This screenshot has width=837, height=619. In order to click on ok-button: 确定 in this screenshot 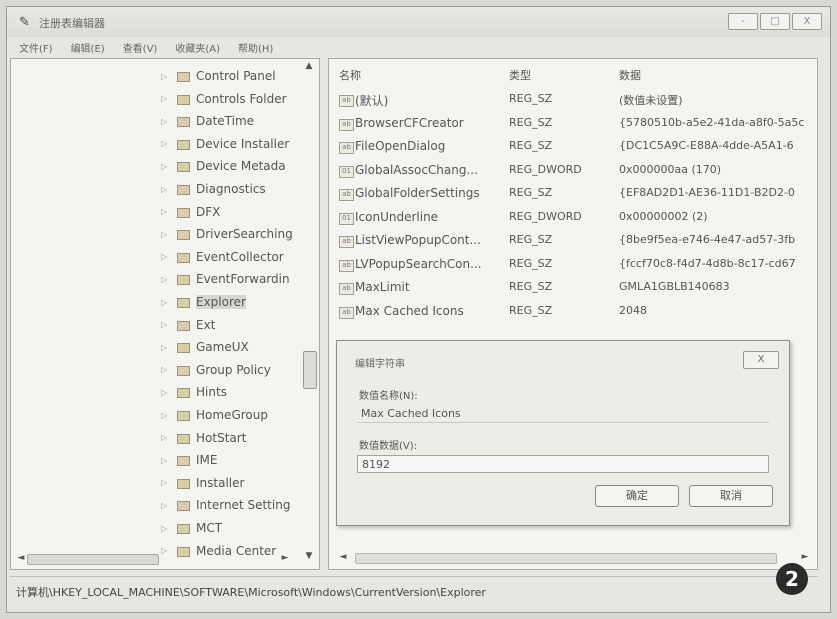, I will do `click(637, 496)`.